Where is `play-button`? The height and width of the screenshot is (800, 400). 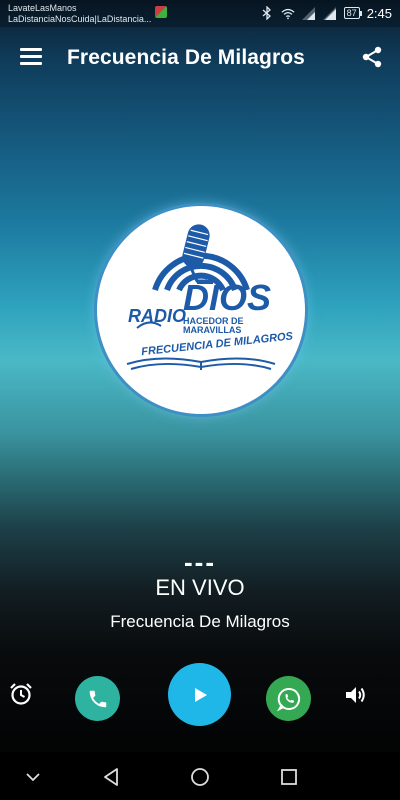
play-button is located at coordinates (199, 694).